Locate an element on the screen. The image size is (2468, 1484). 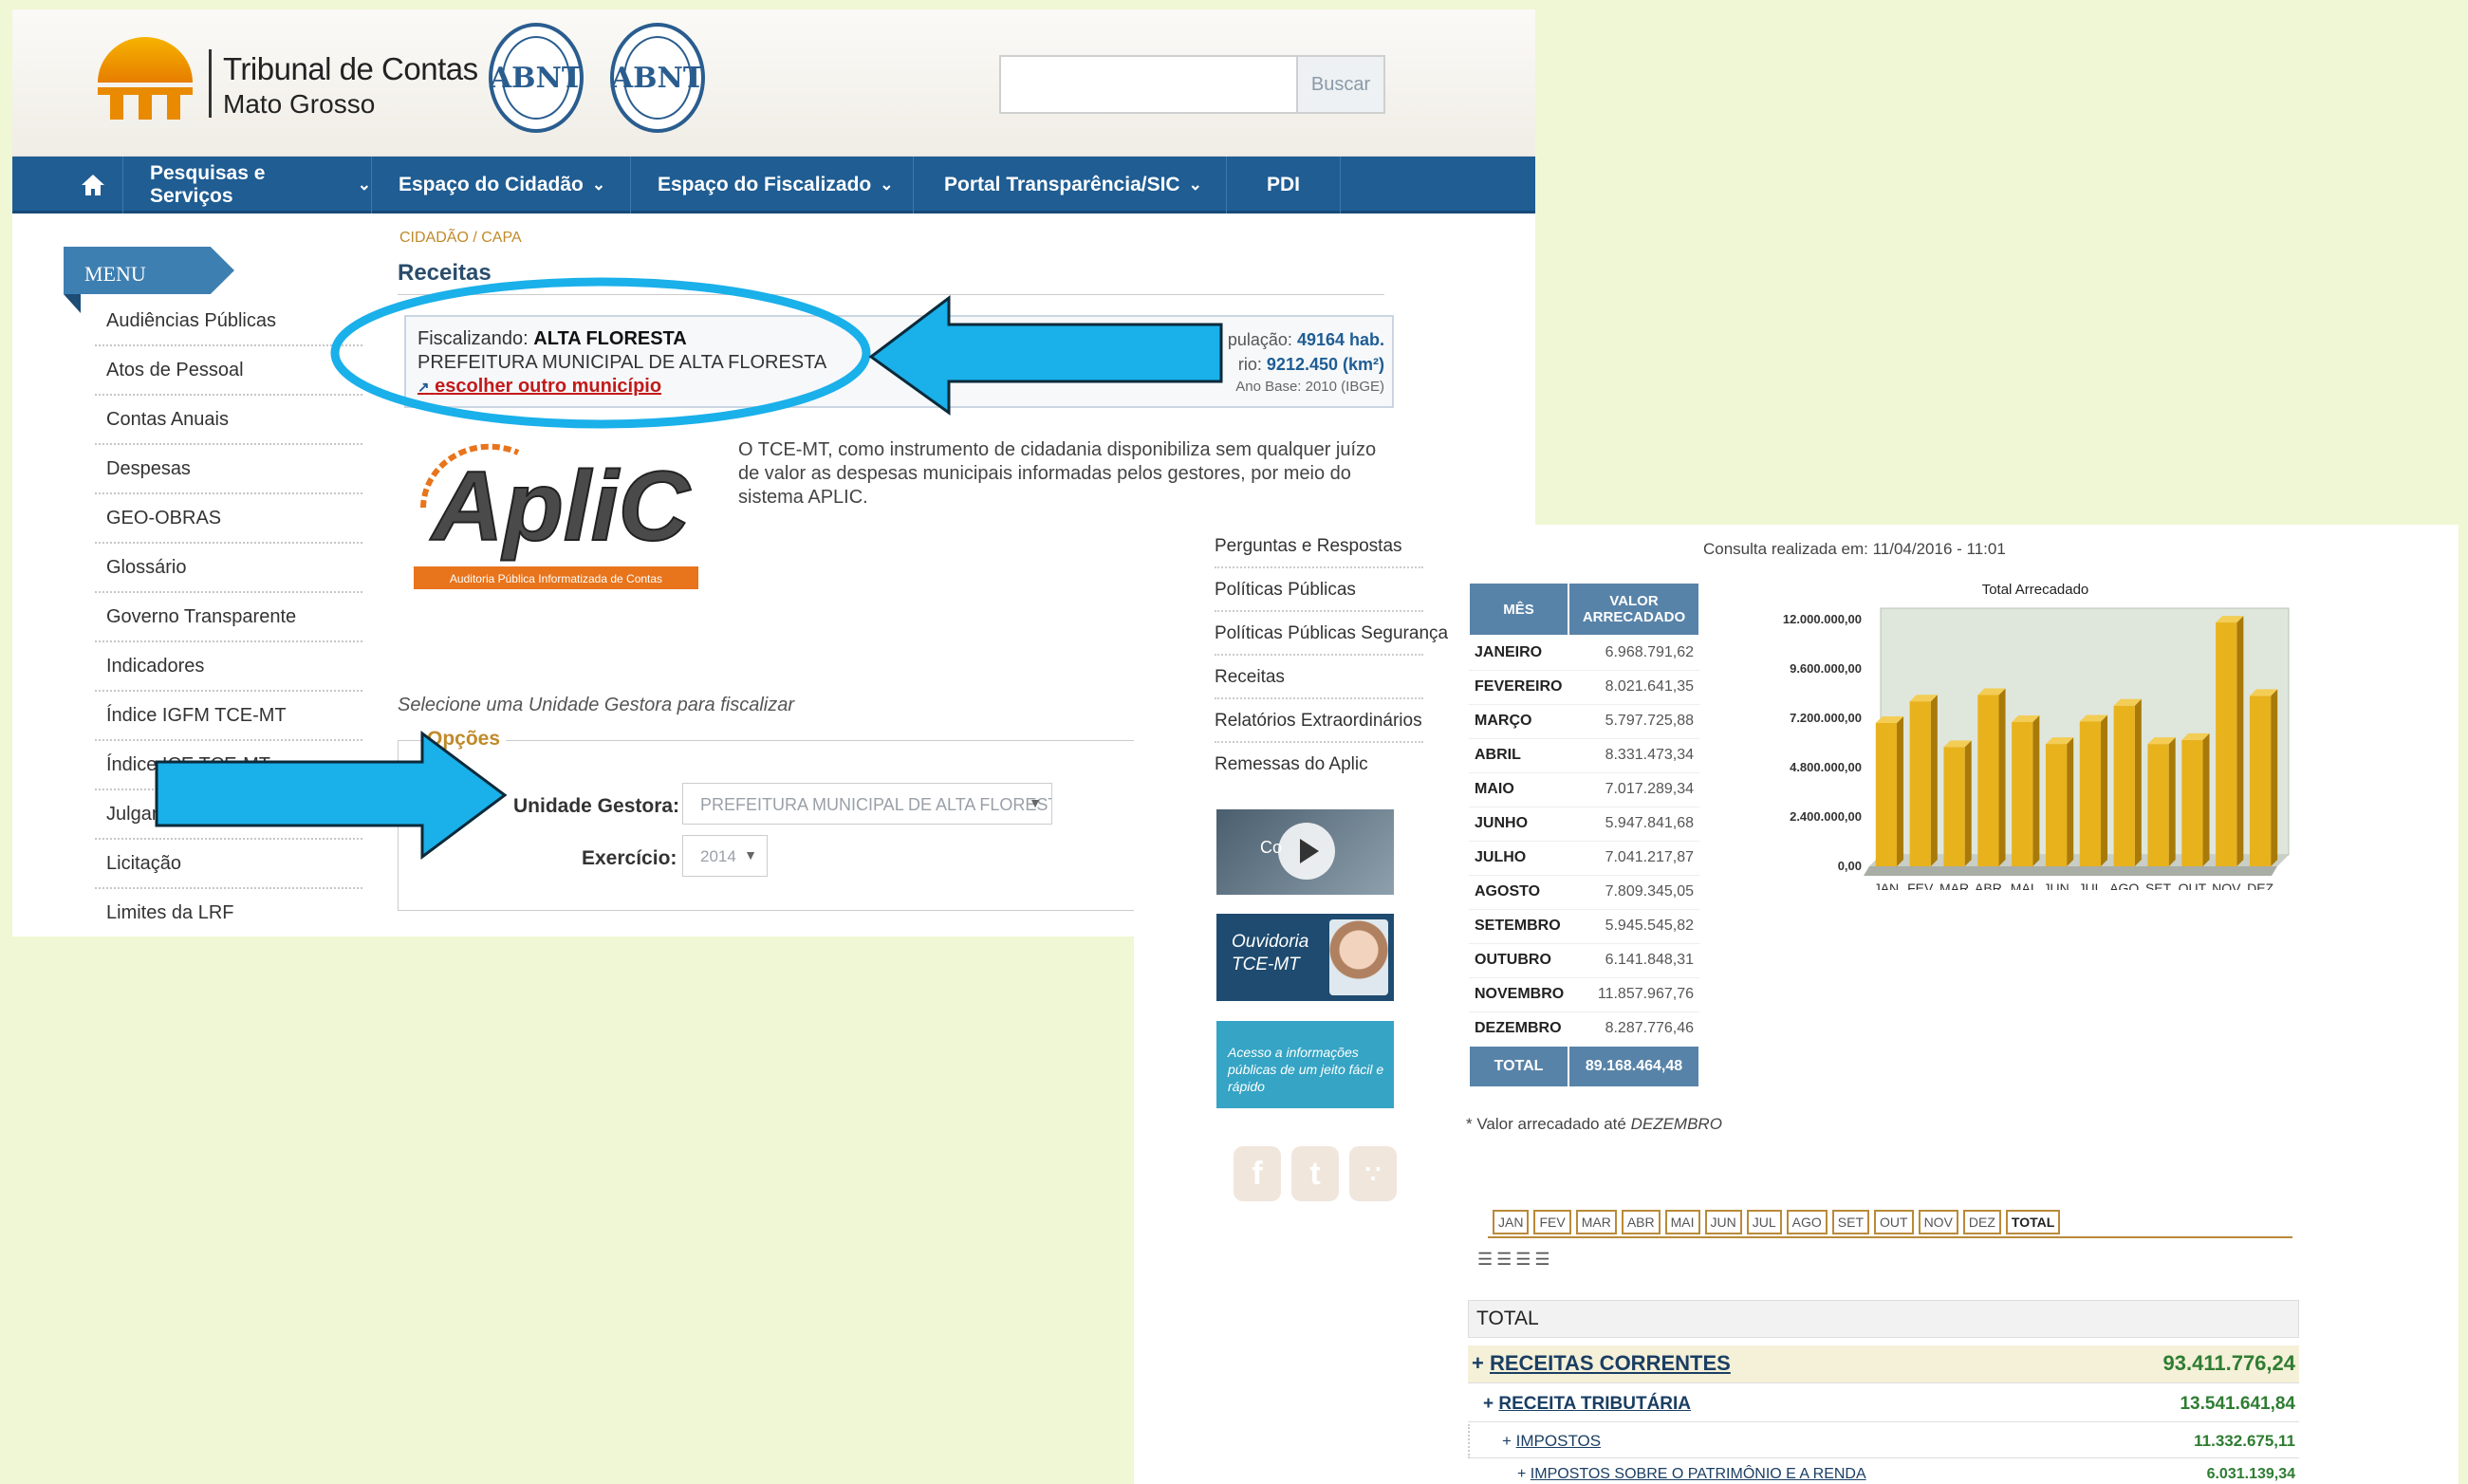
highlight-ellipse is located at coordinates (600, 353).